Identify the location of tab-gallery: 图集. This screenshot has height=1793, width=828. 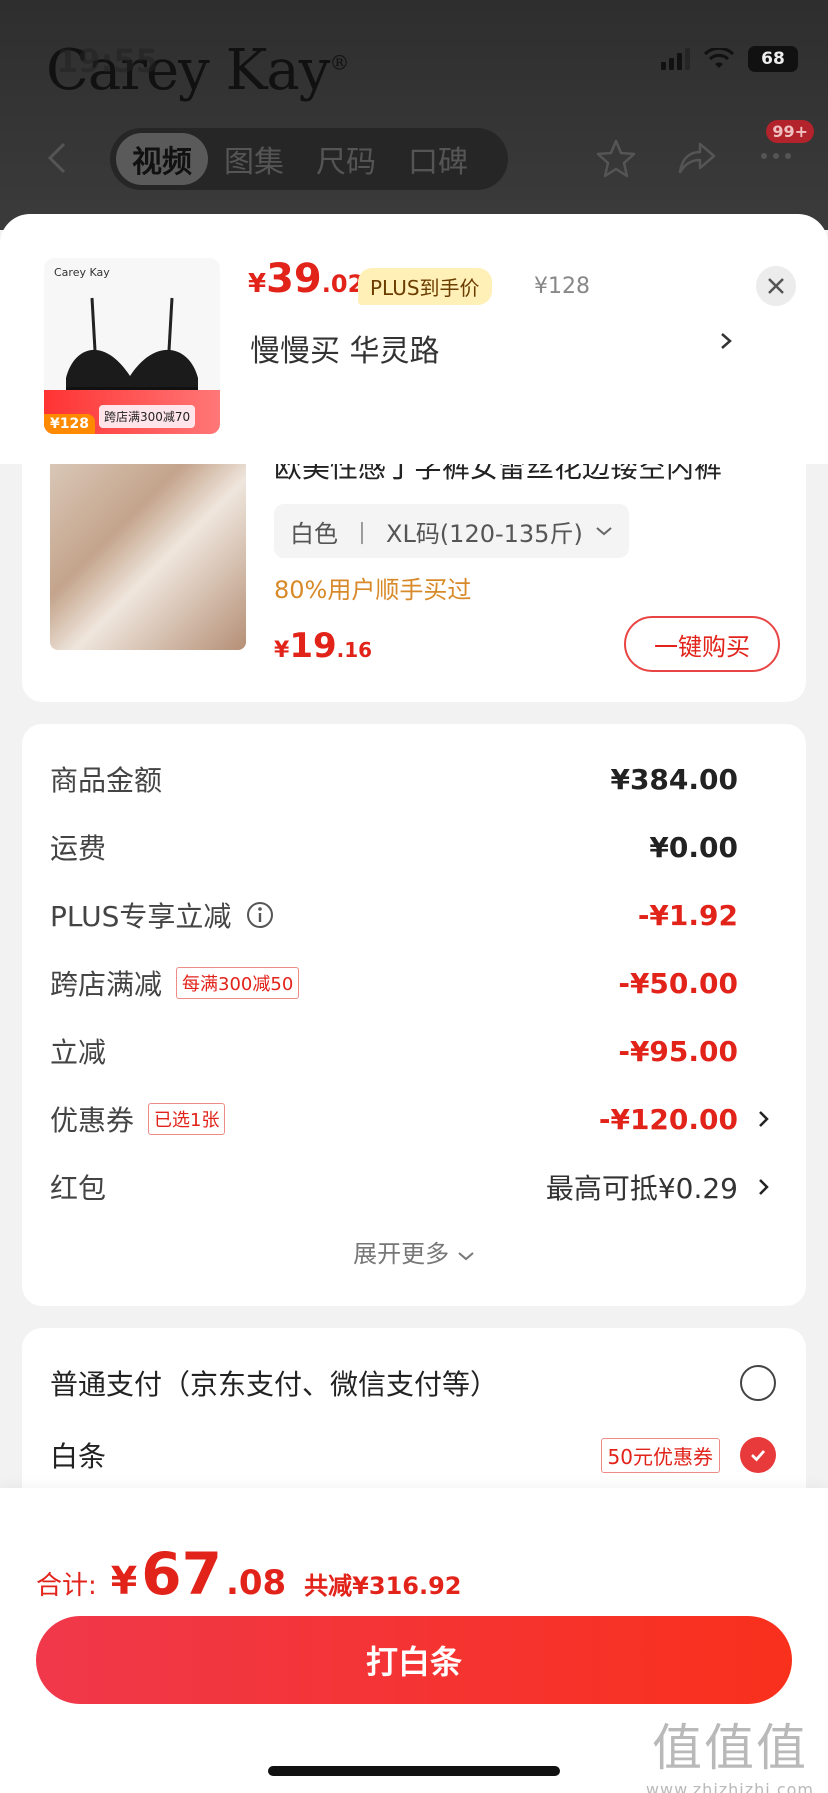
(254, 159).